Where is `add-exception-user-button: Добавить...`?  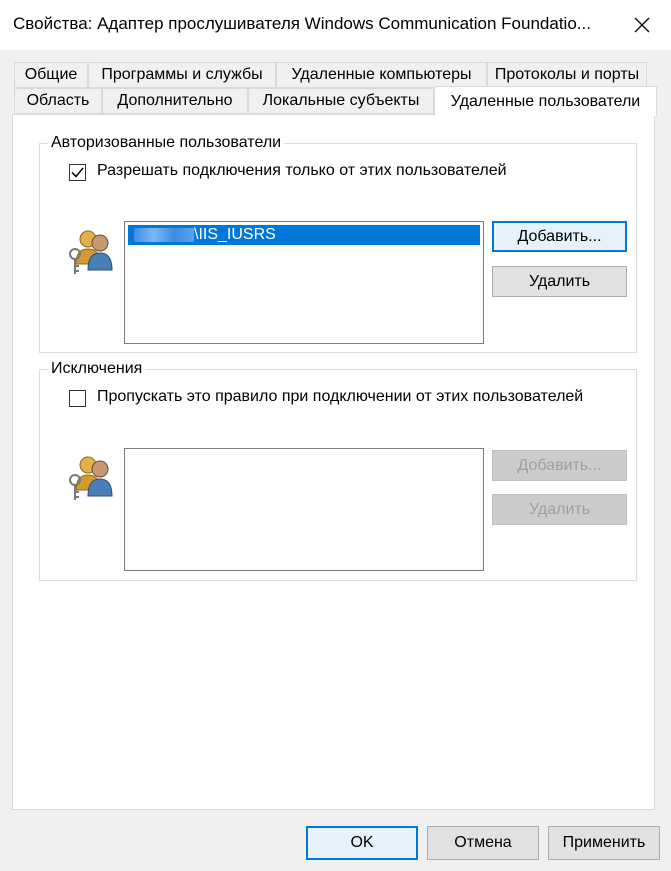
add-exception-user-button: Добавить... is located at coordinates (559, 465).